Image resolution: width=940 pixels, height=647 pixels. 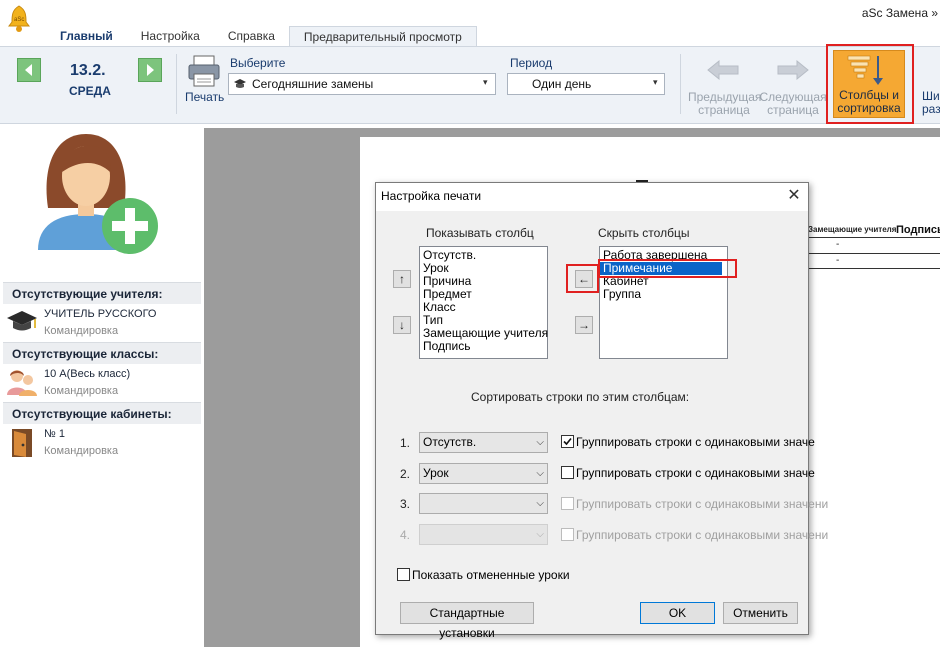 I want to click on more-label-2: размер, so click(x=931, y=109).